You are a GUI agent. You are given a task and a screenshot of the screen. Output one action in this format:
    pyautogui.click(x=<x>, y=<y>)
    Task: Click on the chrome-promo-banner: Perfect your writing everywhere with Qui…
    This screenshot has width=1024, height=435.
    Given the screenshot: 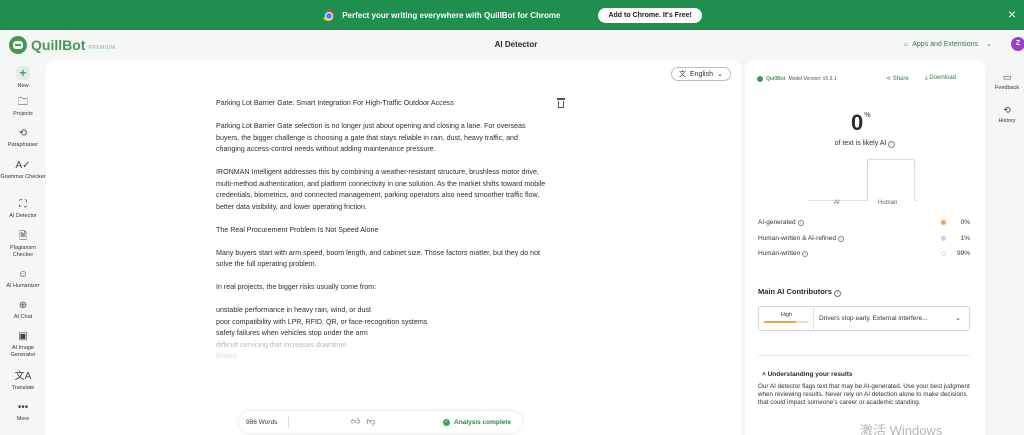 What is the action you would take?
    pyautogui.click(x=512, y=15)
    